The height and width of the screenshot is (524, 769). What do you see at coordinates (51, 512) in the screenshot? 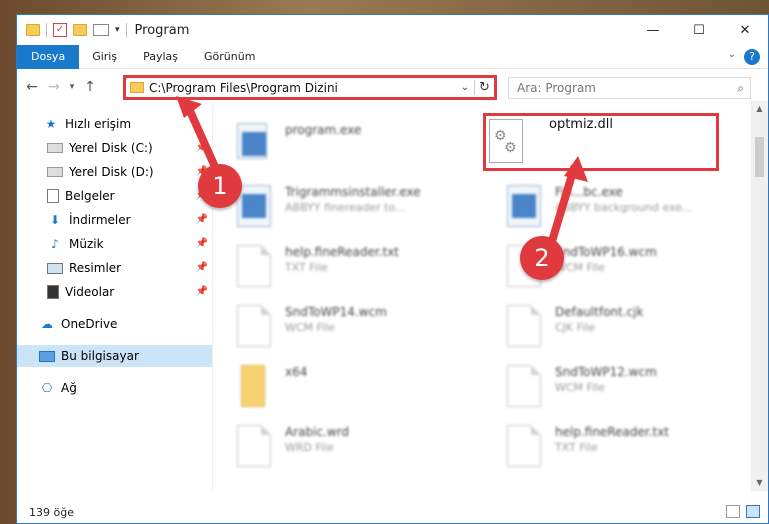
I see `item-count: 139 öğe` at bounding box center [51, 512].